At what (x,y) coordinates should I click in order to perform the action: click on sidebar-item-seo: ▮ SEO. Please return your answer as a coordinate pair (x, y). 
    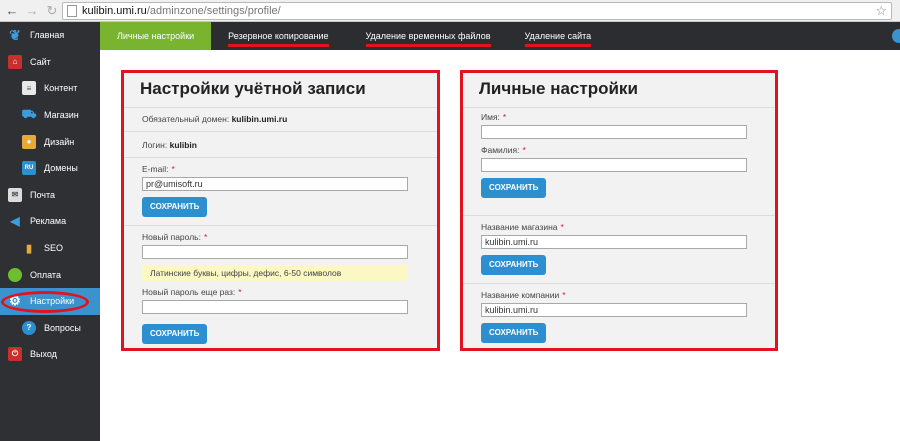
    Looking at the image, I should click on (50, 248).